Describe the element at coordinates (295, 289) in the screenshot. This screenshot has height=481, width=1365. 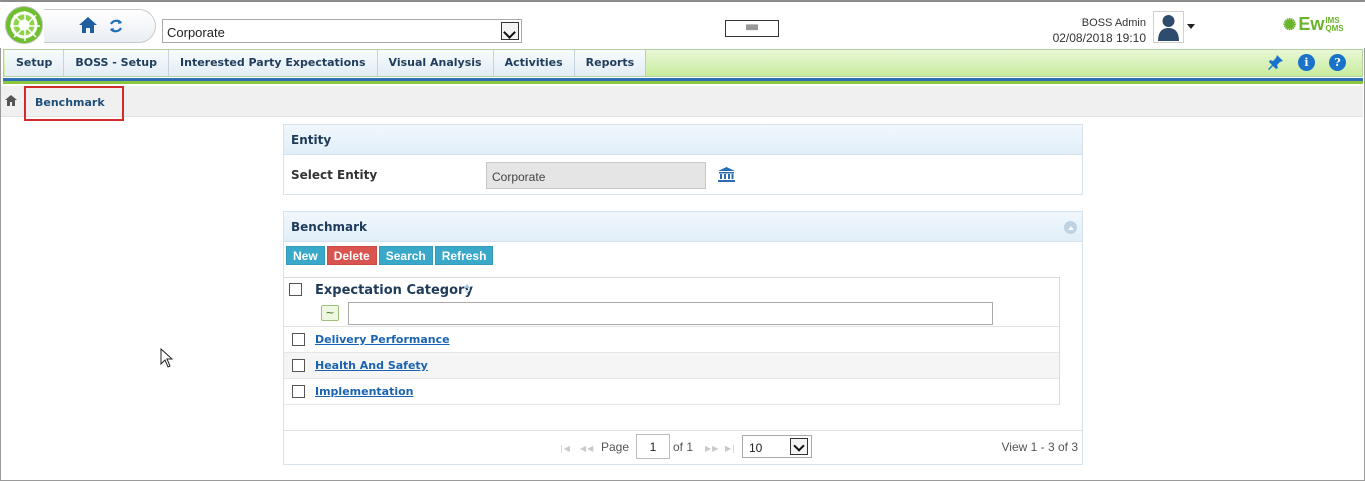
I see `select-all-checkbox` at that location.